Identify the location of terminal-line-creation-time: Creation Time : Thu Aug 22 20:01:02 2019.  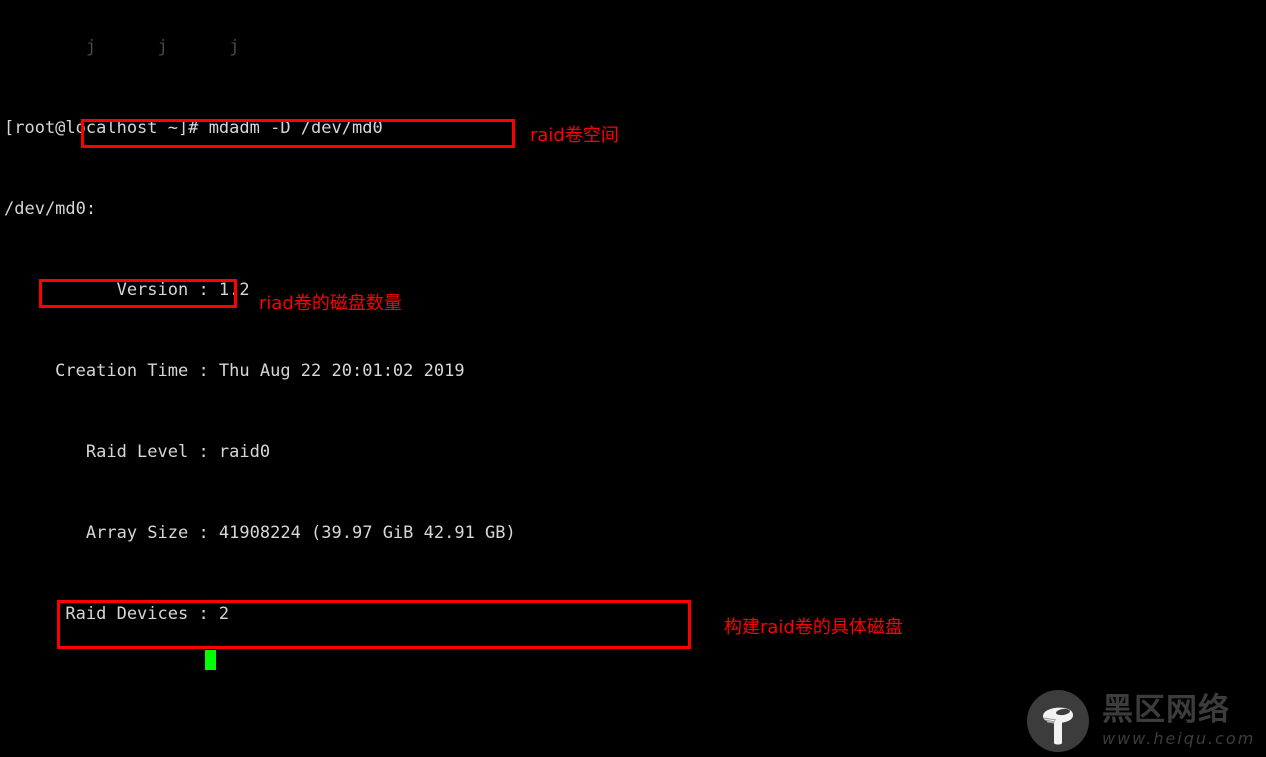
(234, 371).